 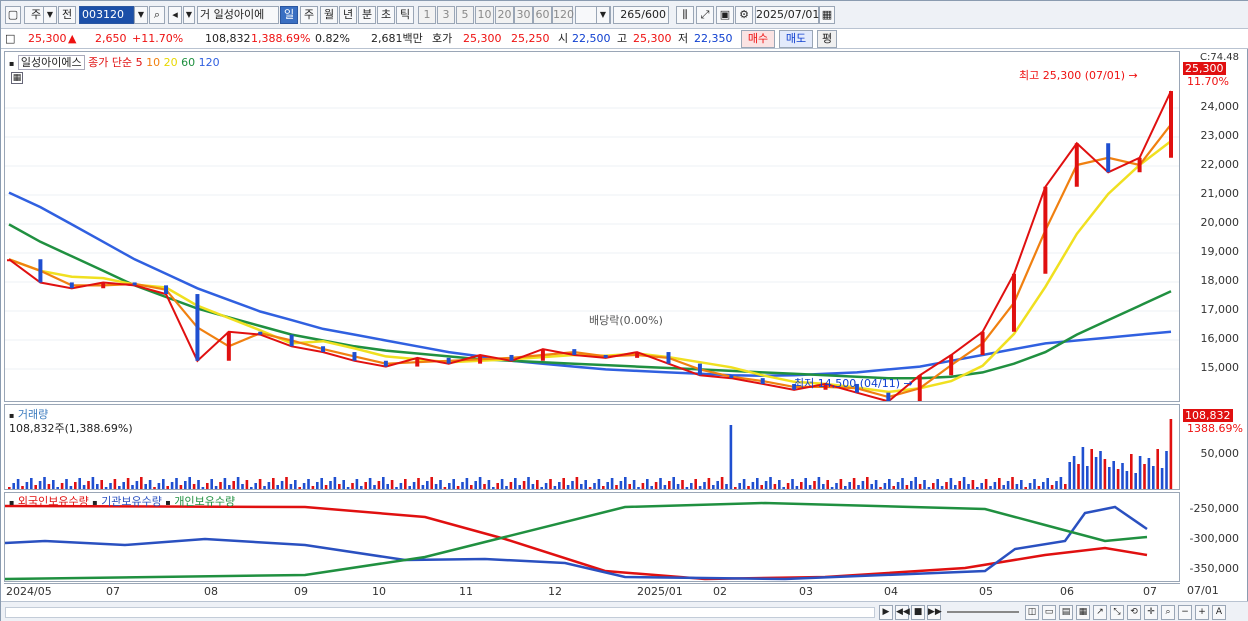 What do you see at coordinates (386, 15) in the screenshot?
I see `period-second: 초` at bounding box center [386, 15].